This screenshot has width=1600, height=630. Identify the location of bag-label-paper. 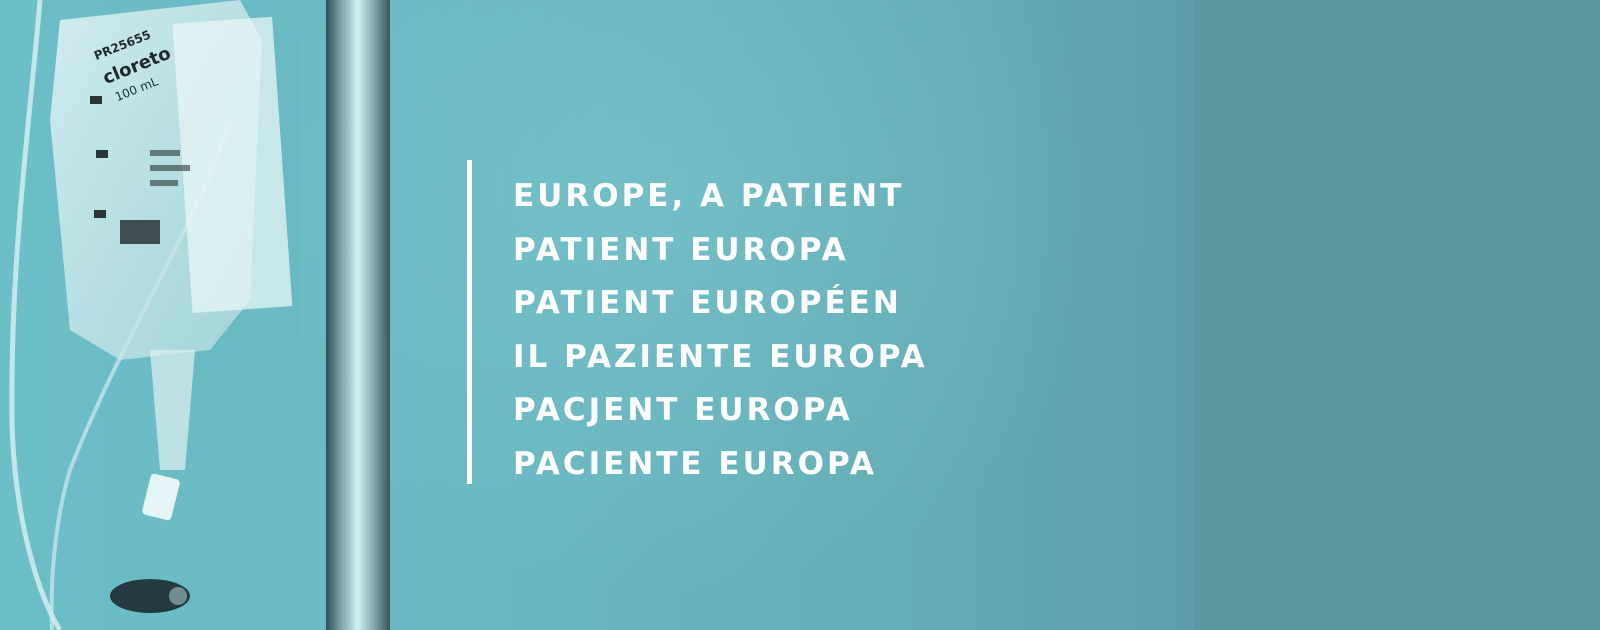
(232, 164).